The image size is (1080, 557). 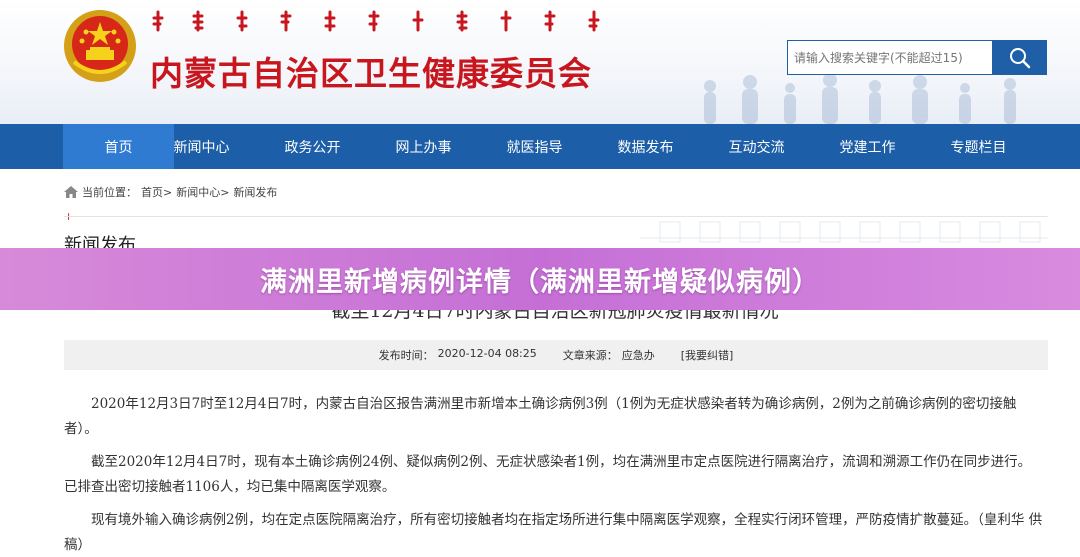 I want to click on search-button, so click(x=1020, y=57).